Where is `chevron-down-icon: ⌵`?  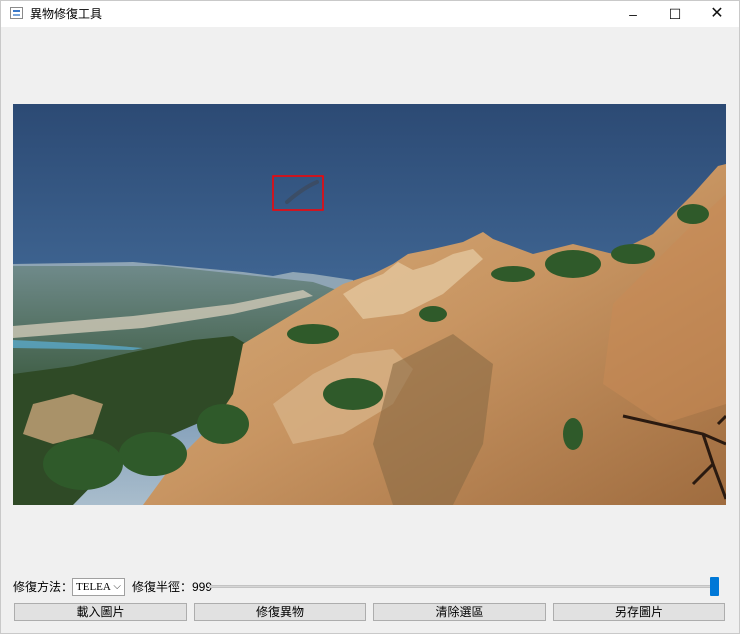
chevron-down-icon: ⌵ is located at coordinates (117, 586).